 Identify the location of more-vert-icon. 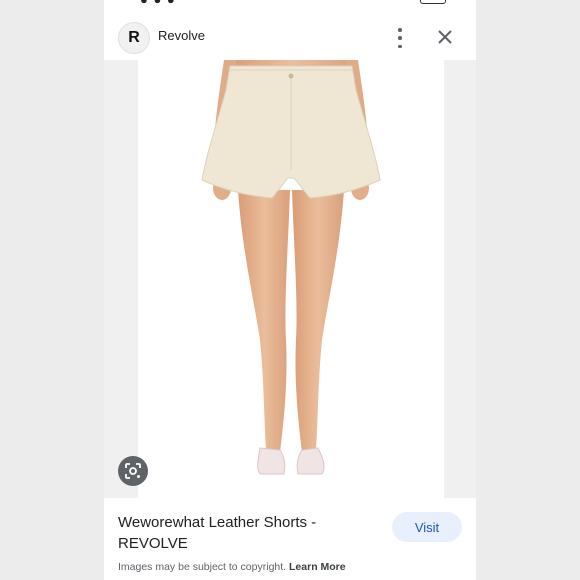
(400, 38).